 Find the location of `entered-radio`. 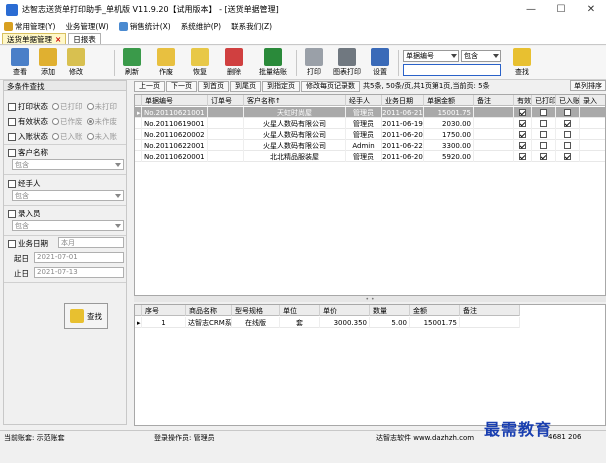

entered-radio is located at coordinates (55, 136).